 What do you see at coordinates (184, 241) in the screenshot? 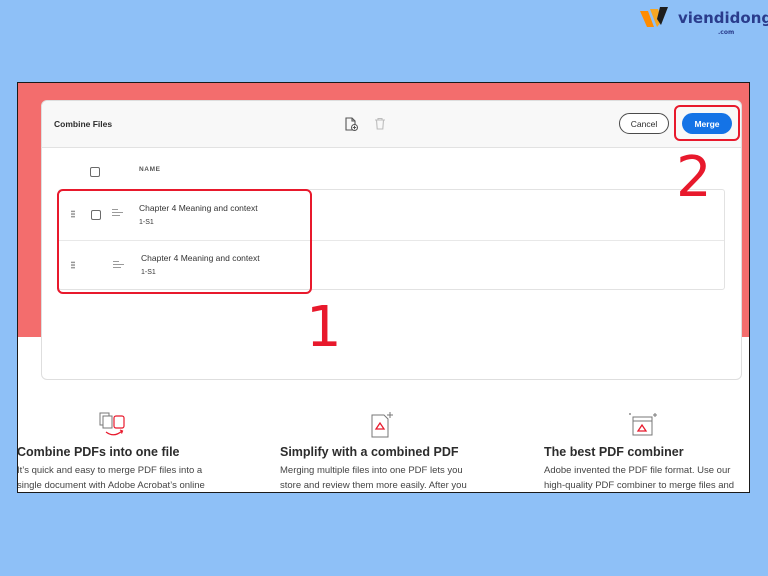
I see `annotation-box-files` at bounding box center [184, 241].